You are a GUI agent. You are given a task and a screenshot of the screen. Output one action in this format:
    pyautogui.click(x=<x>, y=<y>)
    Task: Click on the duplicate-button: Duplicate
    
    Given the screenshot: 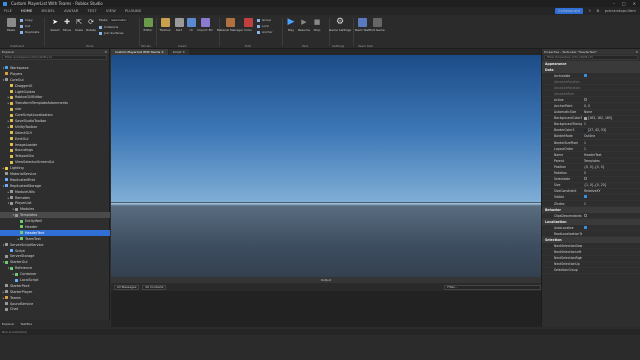 What is the action you would take?
    pyautogui.click(x=29, y=32)
    